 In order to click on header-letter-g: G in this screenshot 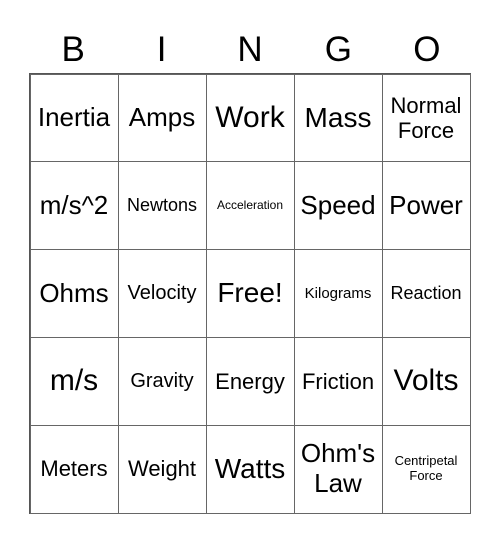, I will do `click(338, 49)`.